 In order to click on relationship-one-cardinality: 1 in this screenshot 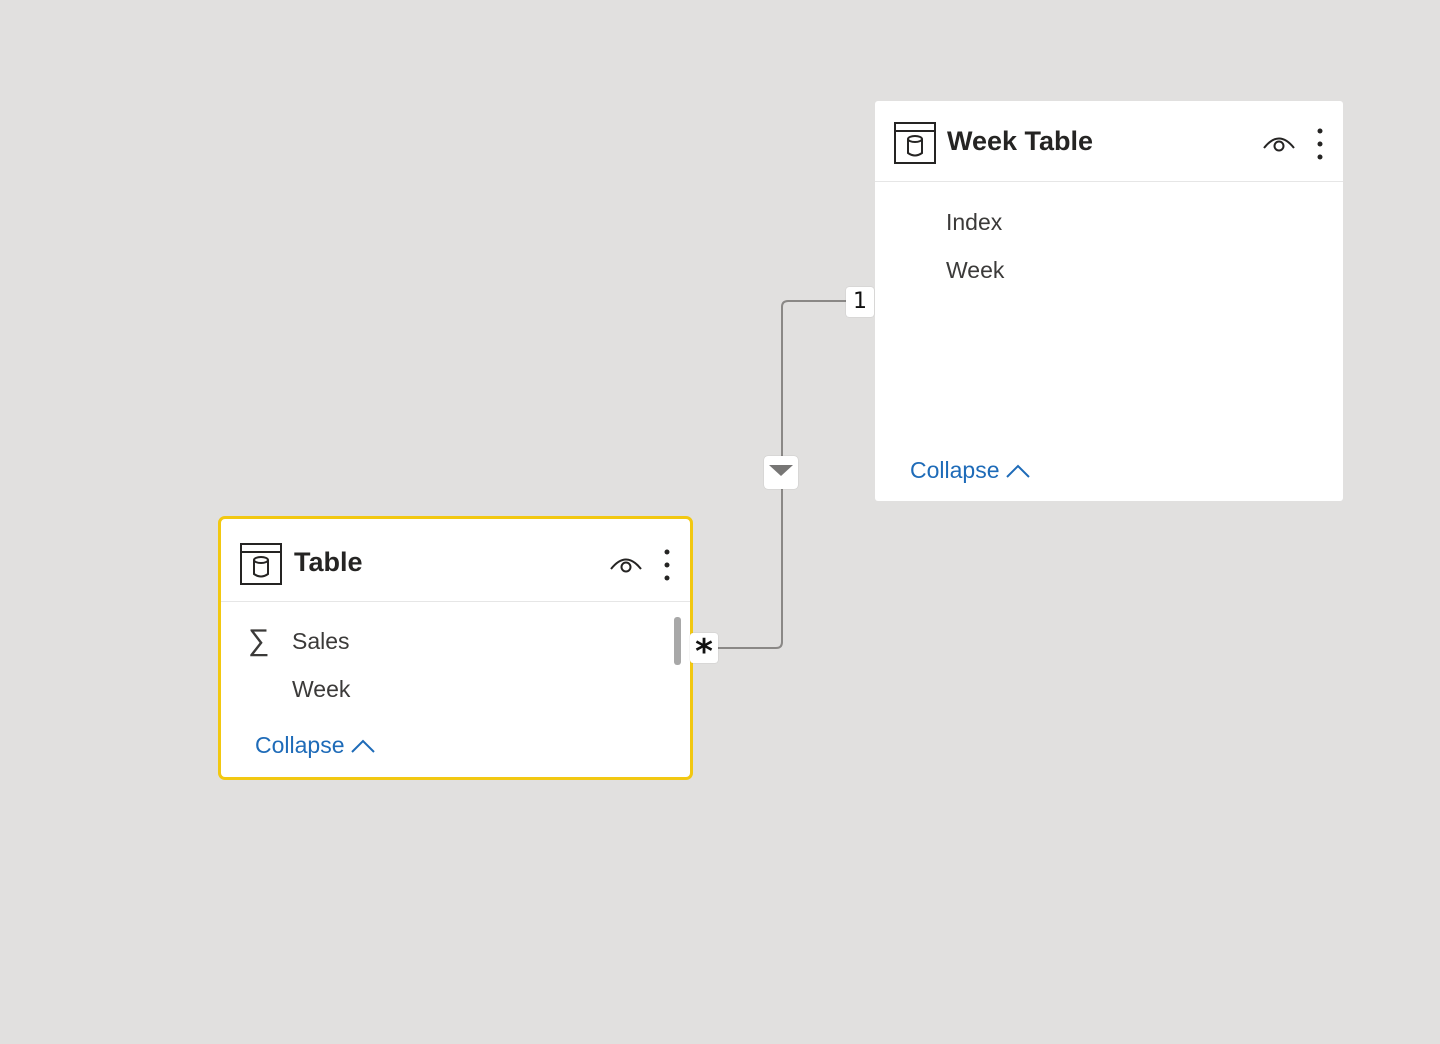, I will do `click(860, 302)`.